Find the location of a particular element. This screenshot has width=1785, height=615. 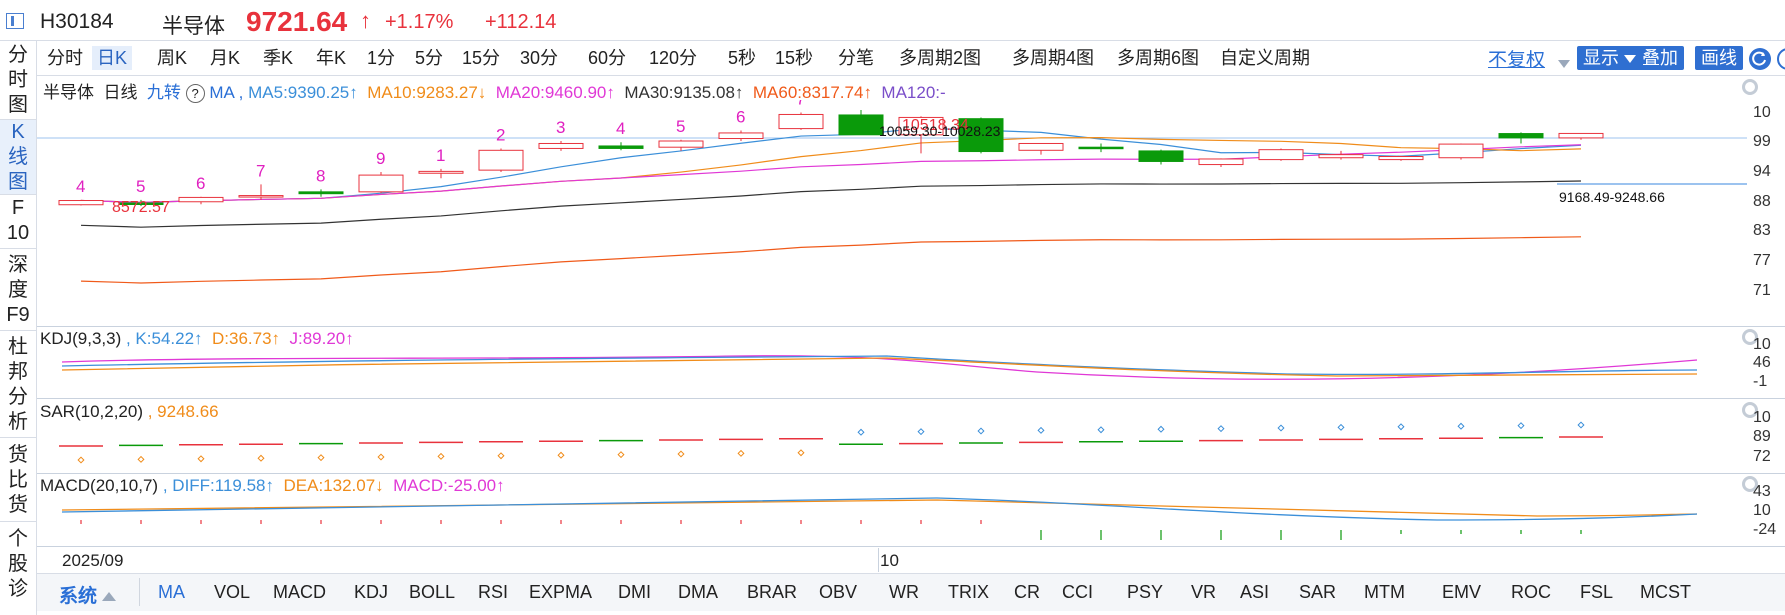

tab-cr: CR is located at coordinates (1027, 592).